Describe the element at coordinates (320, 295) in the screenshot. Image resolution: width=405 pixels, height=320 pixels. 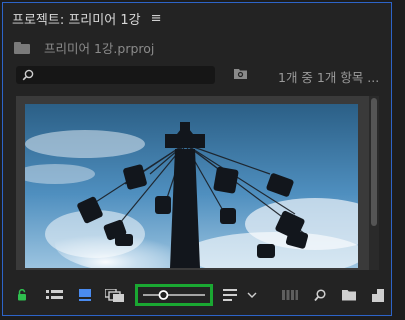
I see `find-icon` at that location.